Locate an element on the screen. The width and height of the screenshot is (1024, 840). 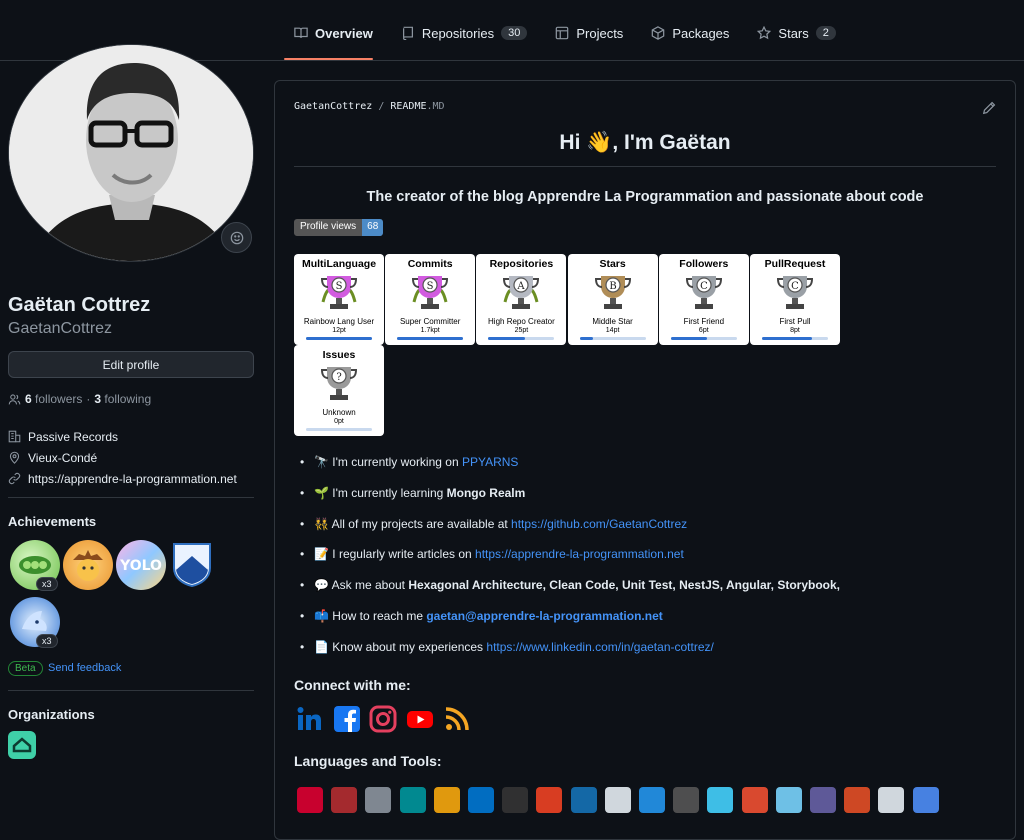
ionic-icon is located at coordinates (925, 800).